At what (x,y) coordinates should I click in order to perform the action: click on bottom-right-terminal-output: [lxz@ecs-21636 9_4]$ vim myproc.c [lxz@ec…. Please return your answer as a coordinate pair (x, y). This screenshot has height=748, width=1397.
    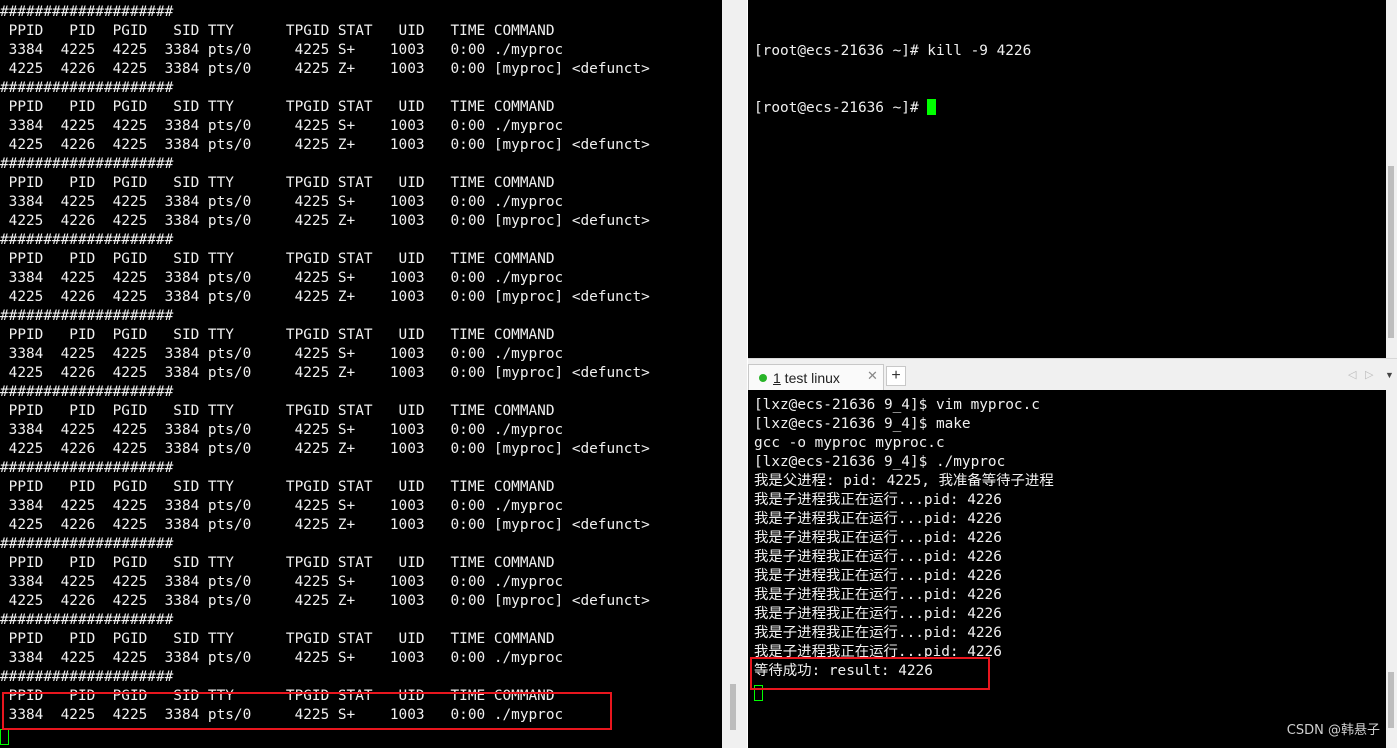
    Looking at the image, I should click on (904, 538).